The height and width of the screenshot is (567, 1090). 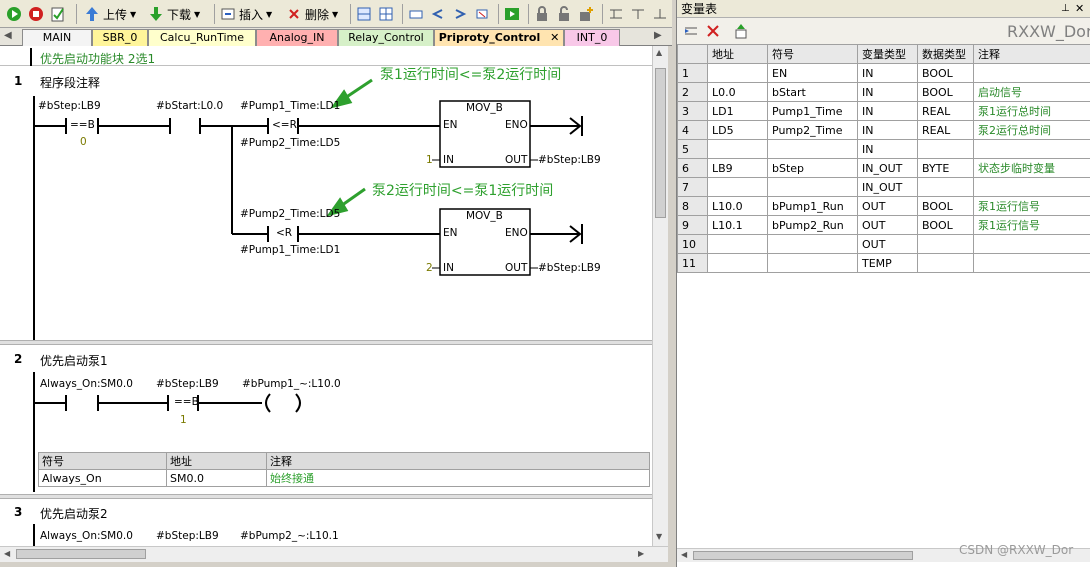 What do you see at coordinates (660, 296) in the screenshot?
I see `vertical-scrollbar: ▲ ▼` at bounding box center [660, 296].